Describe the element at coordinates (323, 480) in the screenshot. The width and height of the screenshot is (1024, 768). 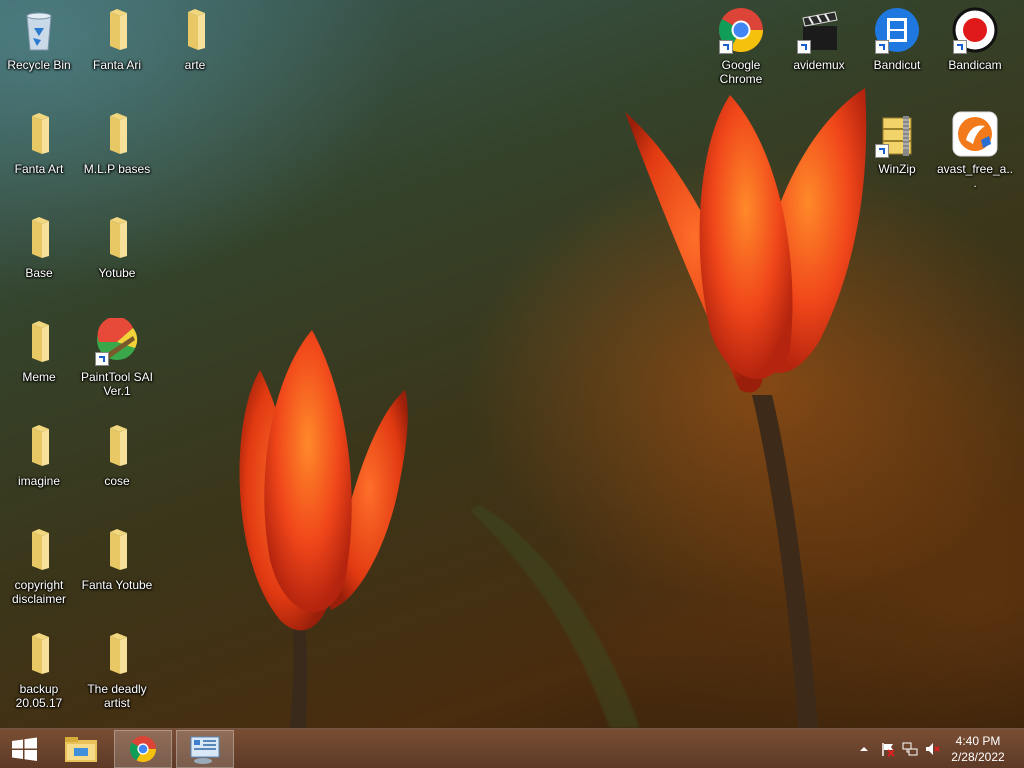
I see `small-tulip` at that location.